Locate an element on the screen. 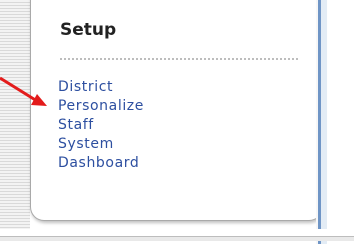 This screenshot has height=248, width=354. red-arrow-icon is located at coordinates (23, 91).